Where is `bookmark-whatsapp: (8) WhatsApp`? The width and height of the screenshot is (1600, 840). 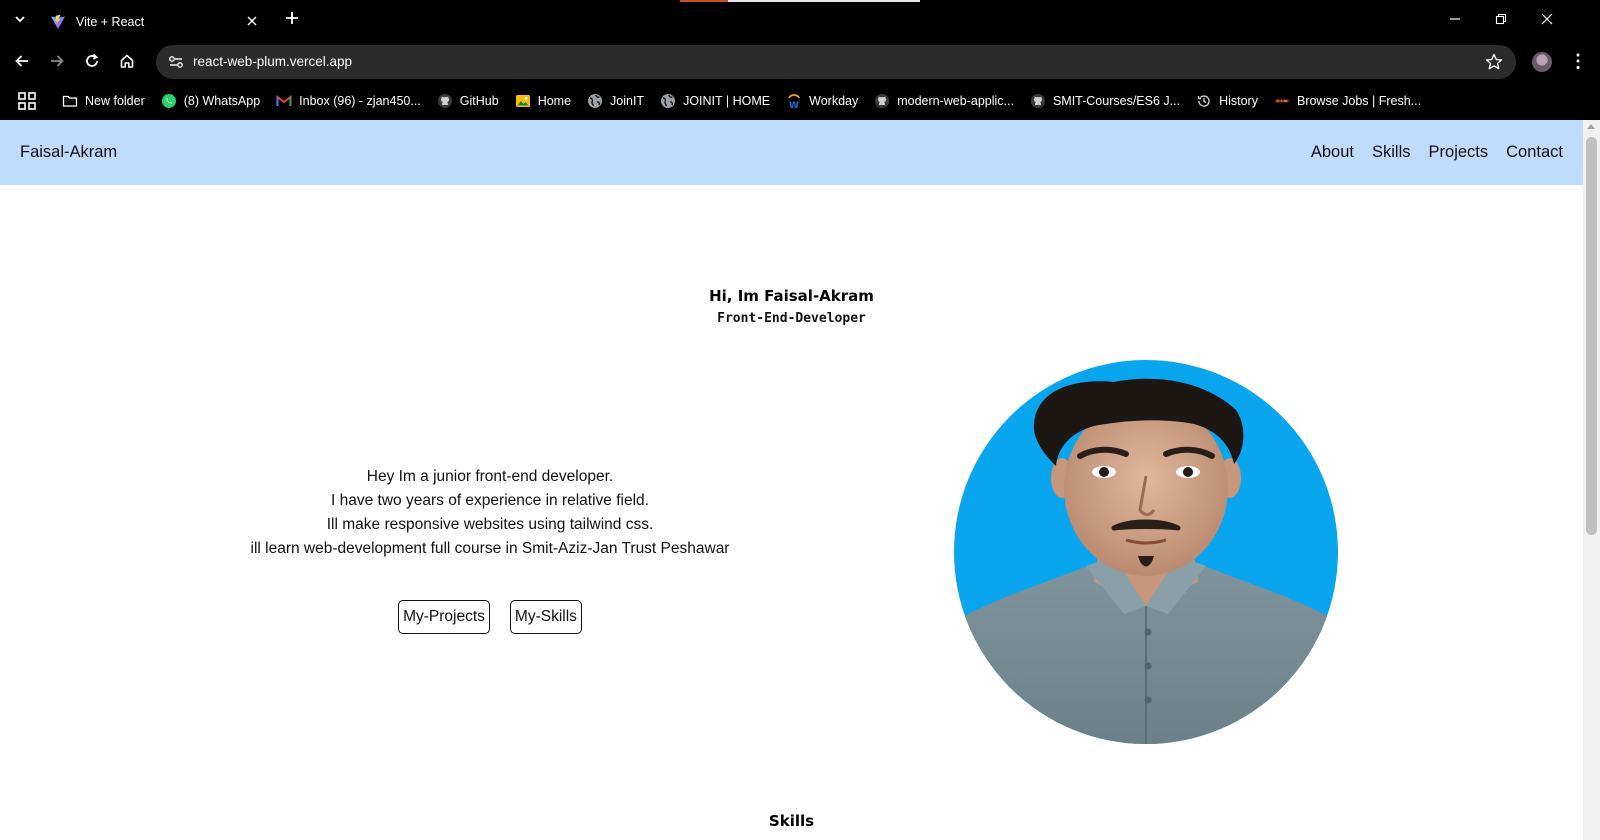 bookmark-whatsapp: (8) WhatsApp is located at coordinates (210, 101).